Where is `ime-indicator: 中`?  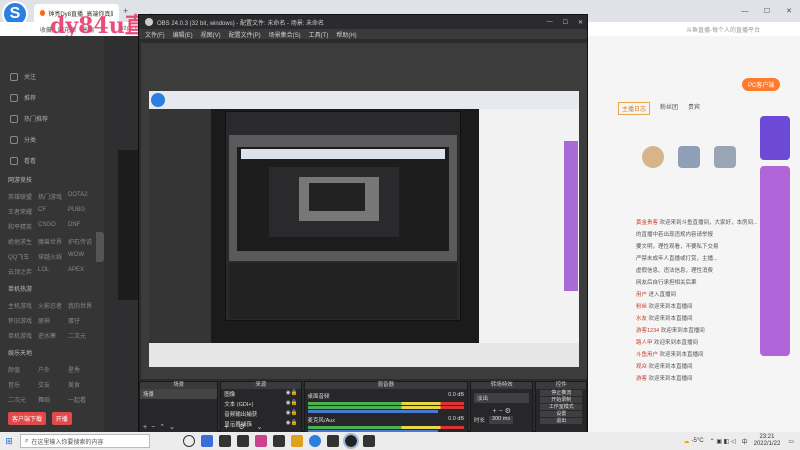 ime-indicator: 中 is located at coordinates (745, 441).